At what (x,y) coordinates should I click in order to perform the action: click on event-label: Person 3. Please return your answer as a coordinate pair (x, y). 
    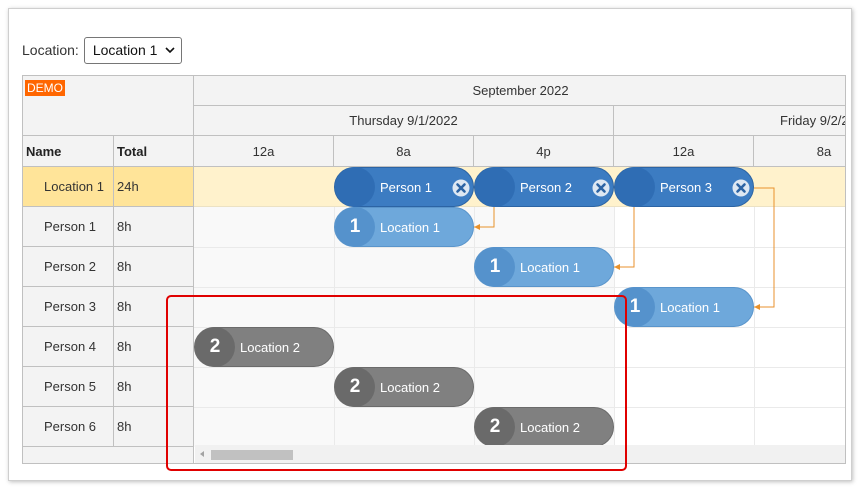
    Looking at the image, I should click on (686, 187).